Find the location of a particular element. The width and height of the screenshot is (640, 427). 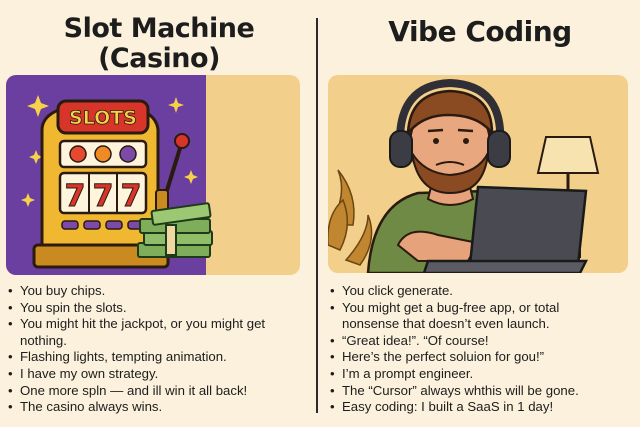

plant-icon is located at coordinates (350, 217).